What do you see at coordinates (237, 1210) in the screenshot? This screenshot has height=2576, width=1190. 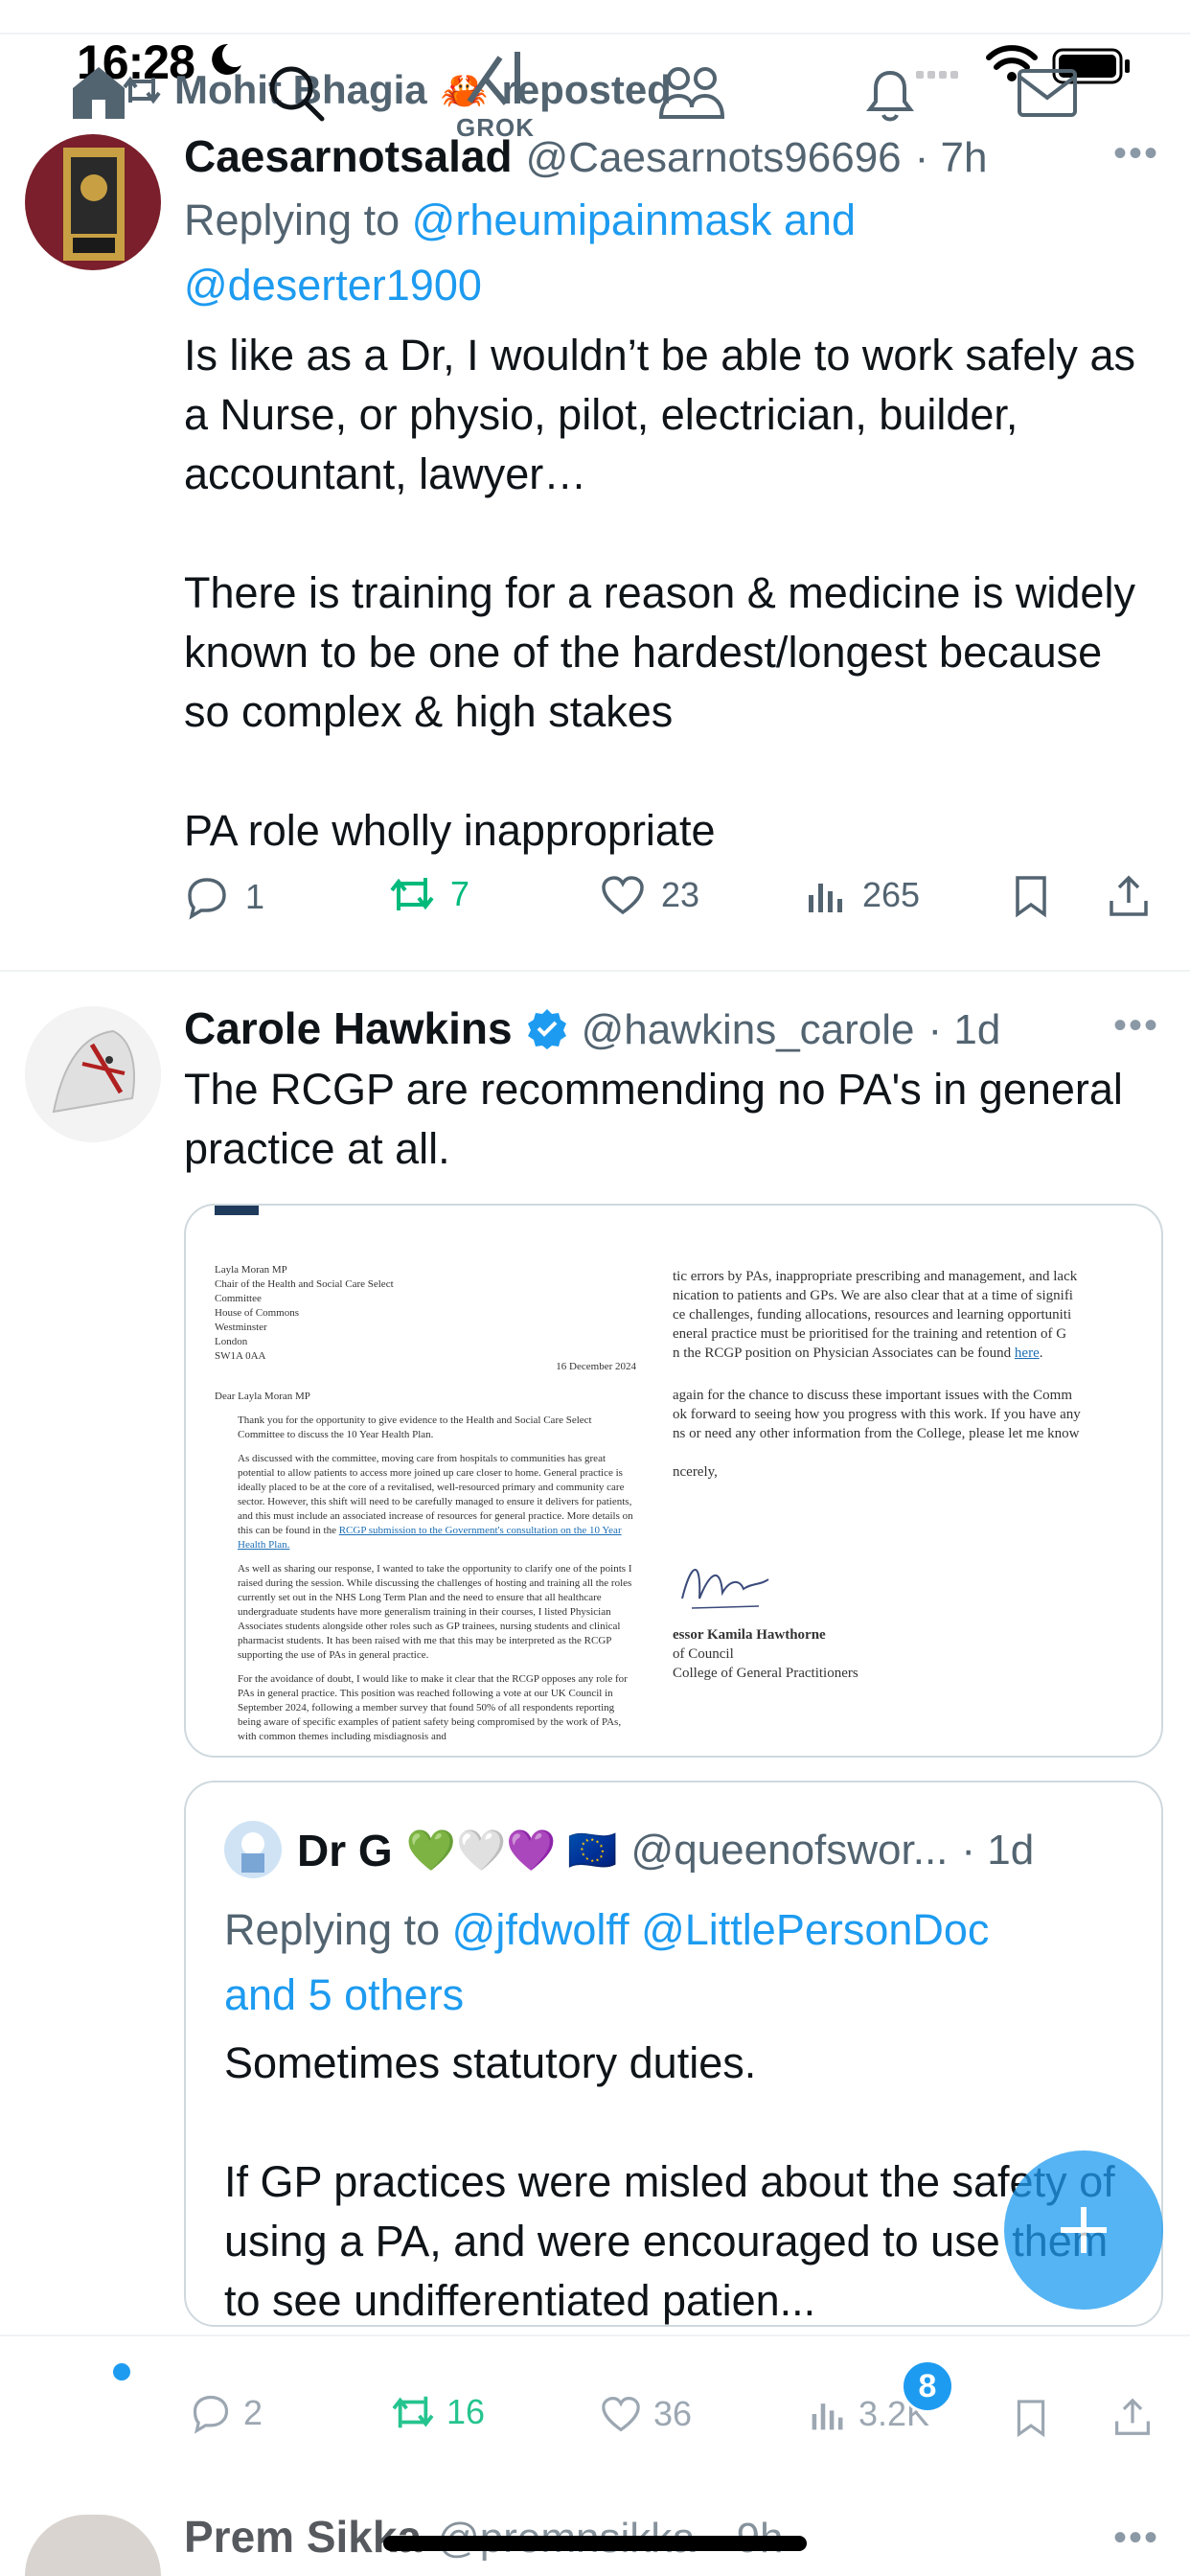 I see `letterhead-mark` at bounding box center [237, 1210].